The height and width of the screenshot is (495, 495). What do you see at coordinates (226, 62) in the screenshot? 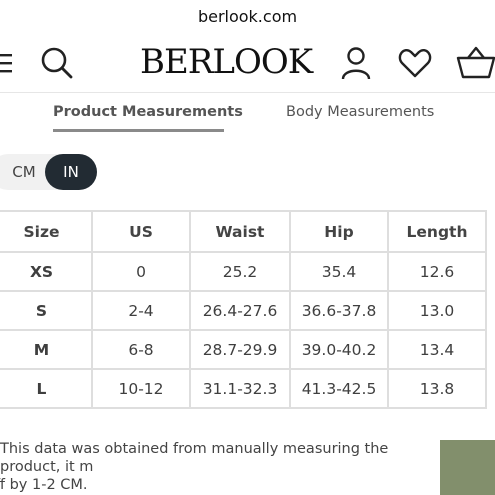
I see `brand-logo: BERLOOK` at bounding box center [226, 62].